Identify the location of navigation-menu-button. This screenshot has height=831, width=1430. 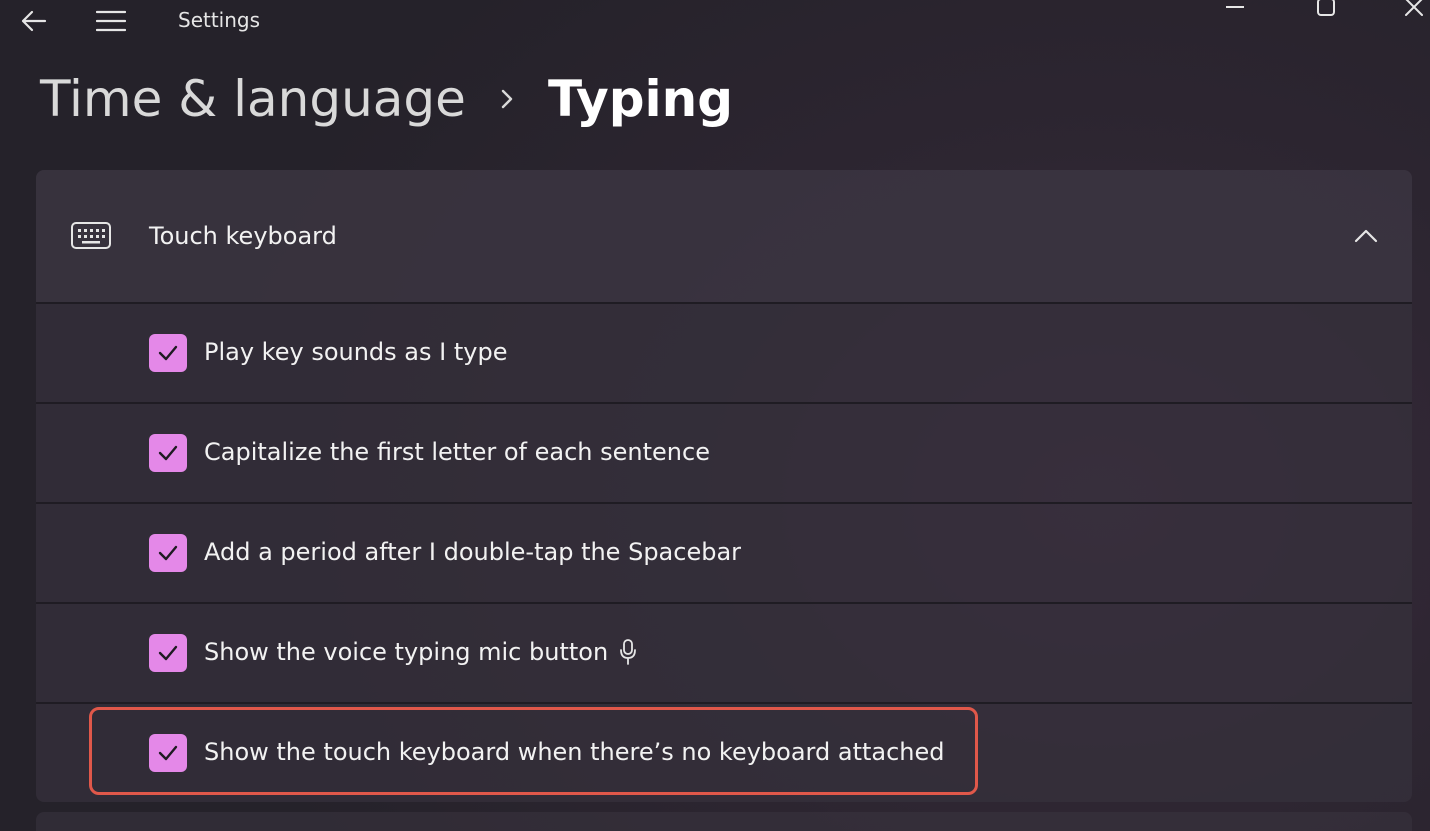
(111, 21).